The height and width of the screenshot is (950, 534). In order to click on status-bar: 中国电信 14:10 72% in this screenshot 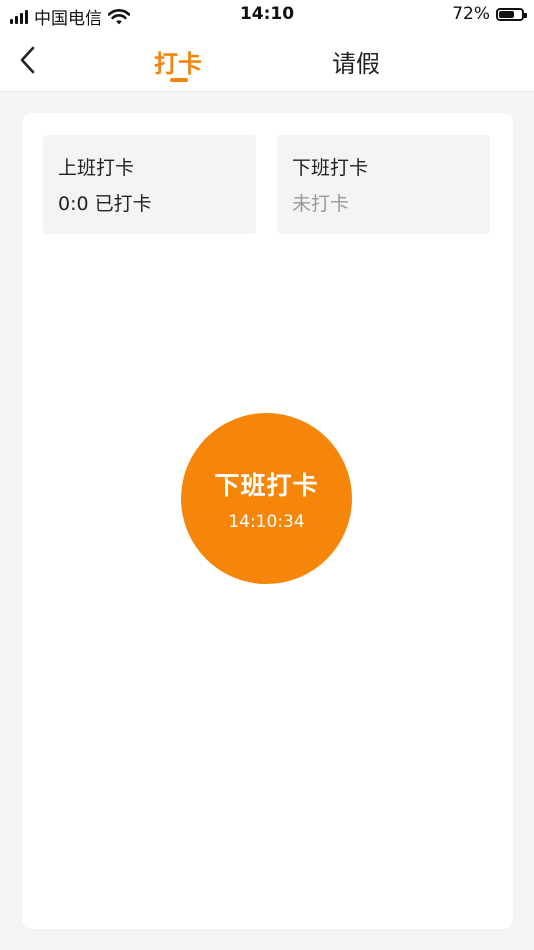, I will do `click(267, 15)`.